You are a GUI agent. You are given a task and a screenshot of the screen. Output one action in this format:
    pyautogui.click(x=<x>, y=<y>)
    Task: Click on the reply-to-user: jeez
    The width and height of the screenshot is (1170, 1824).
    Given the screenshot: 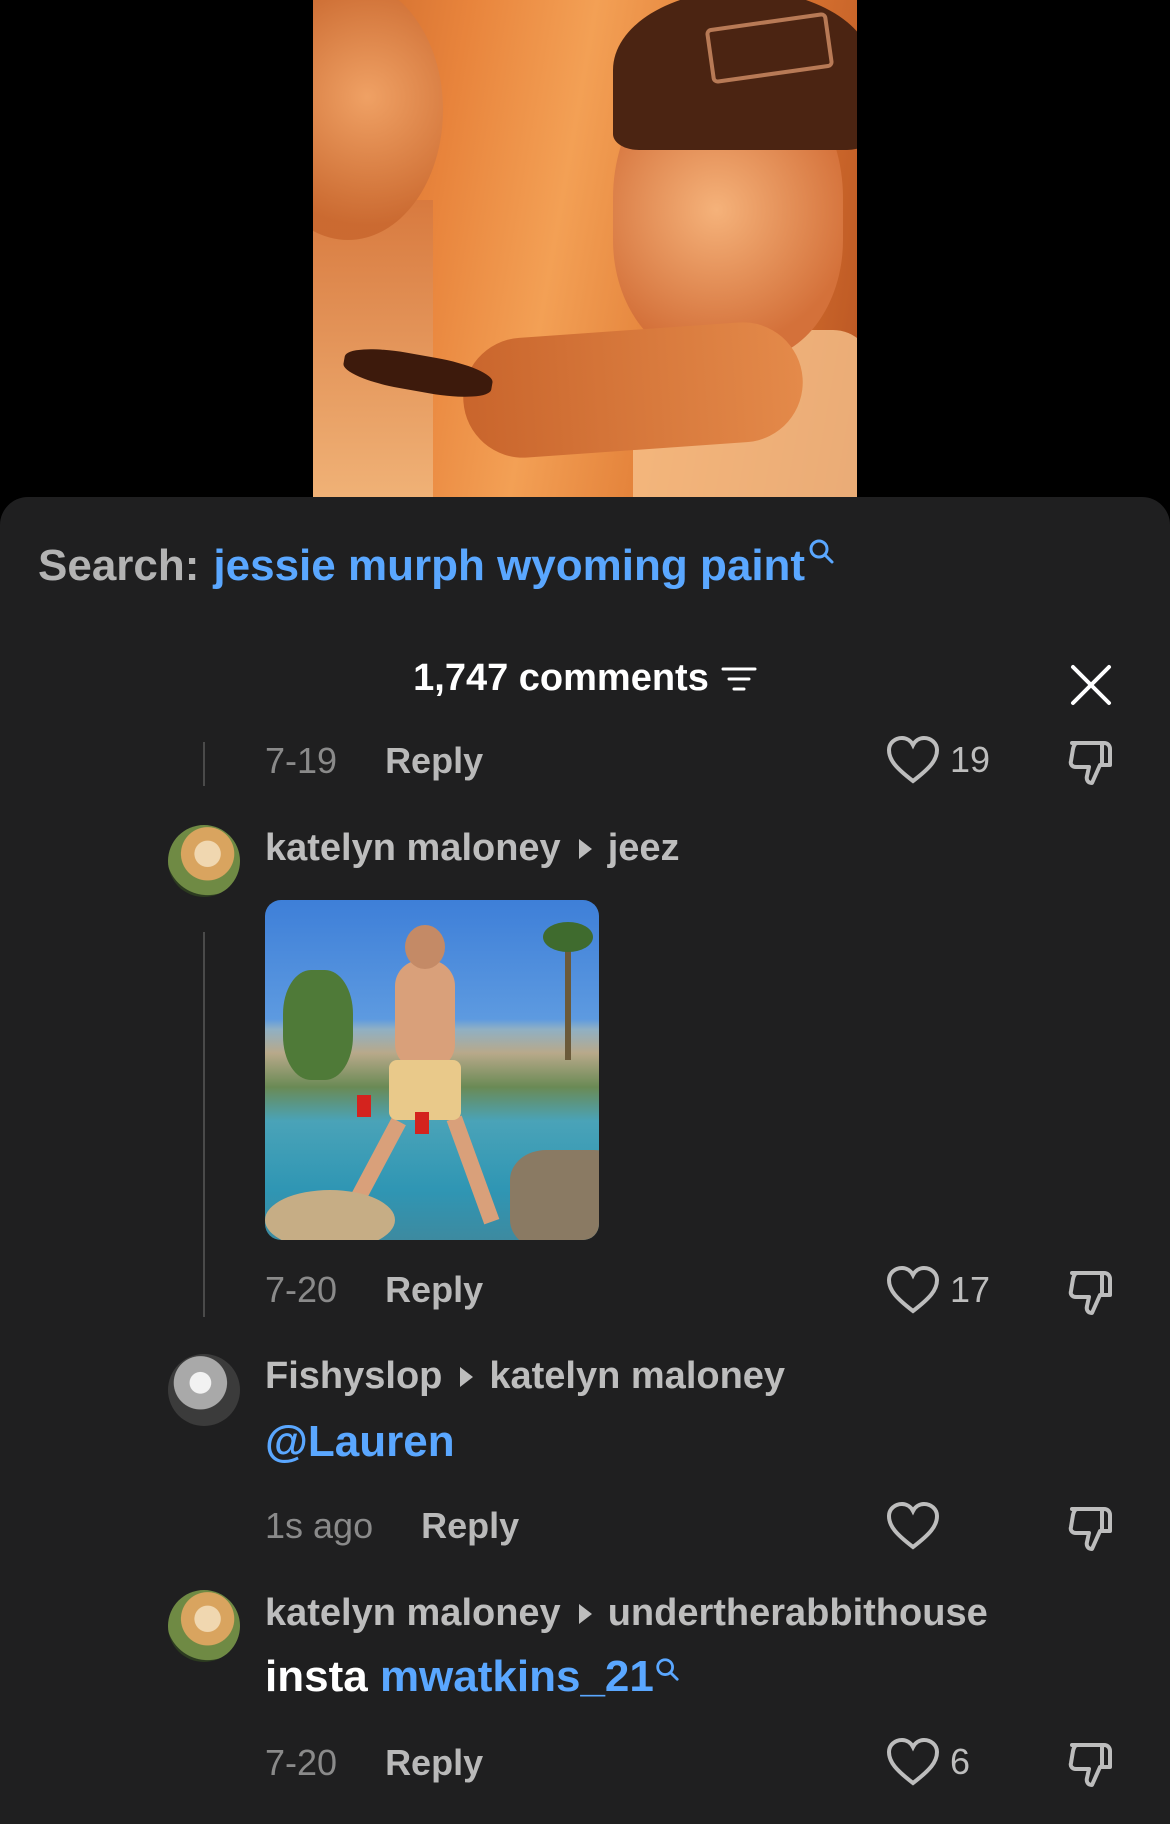 What is the action you would take?
    pyautogui.click(x=644, y=848)
    